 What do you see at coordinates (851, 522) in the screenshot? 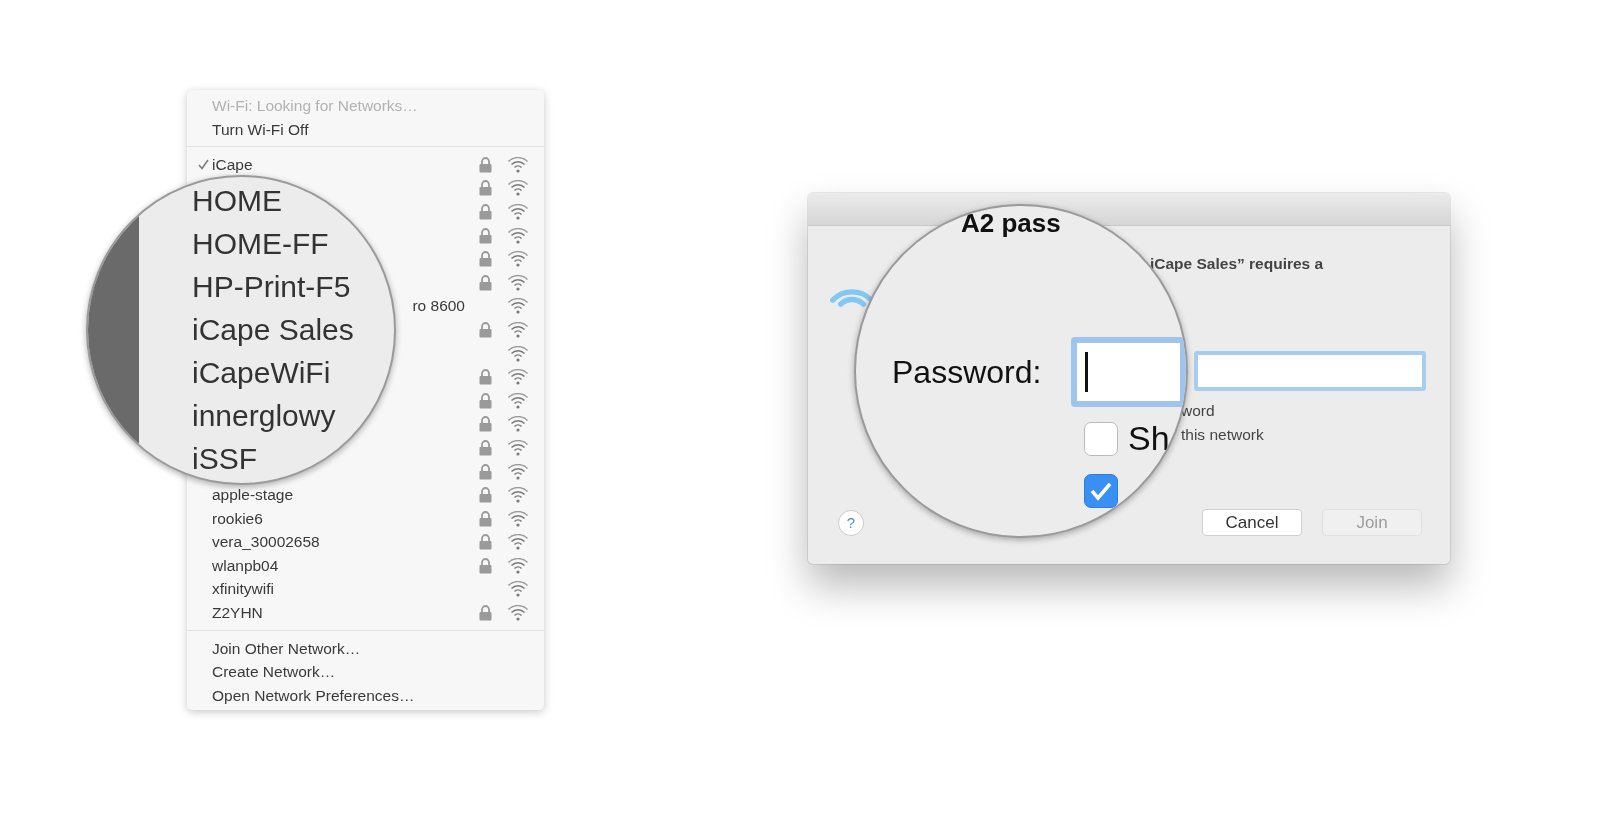
I see `help-button: ?` at bounding box center [851, 522].